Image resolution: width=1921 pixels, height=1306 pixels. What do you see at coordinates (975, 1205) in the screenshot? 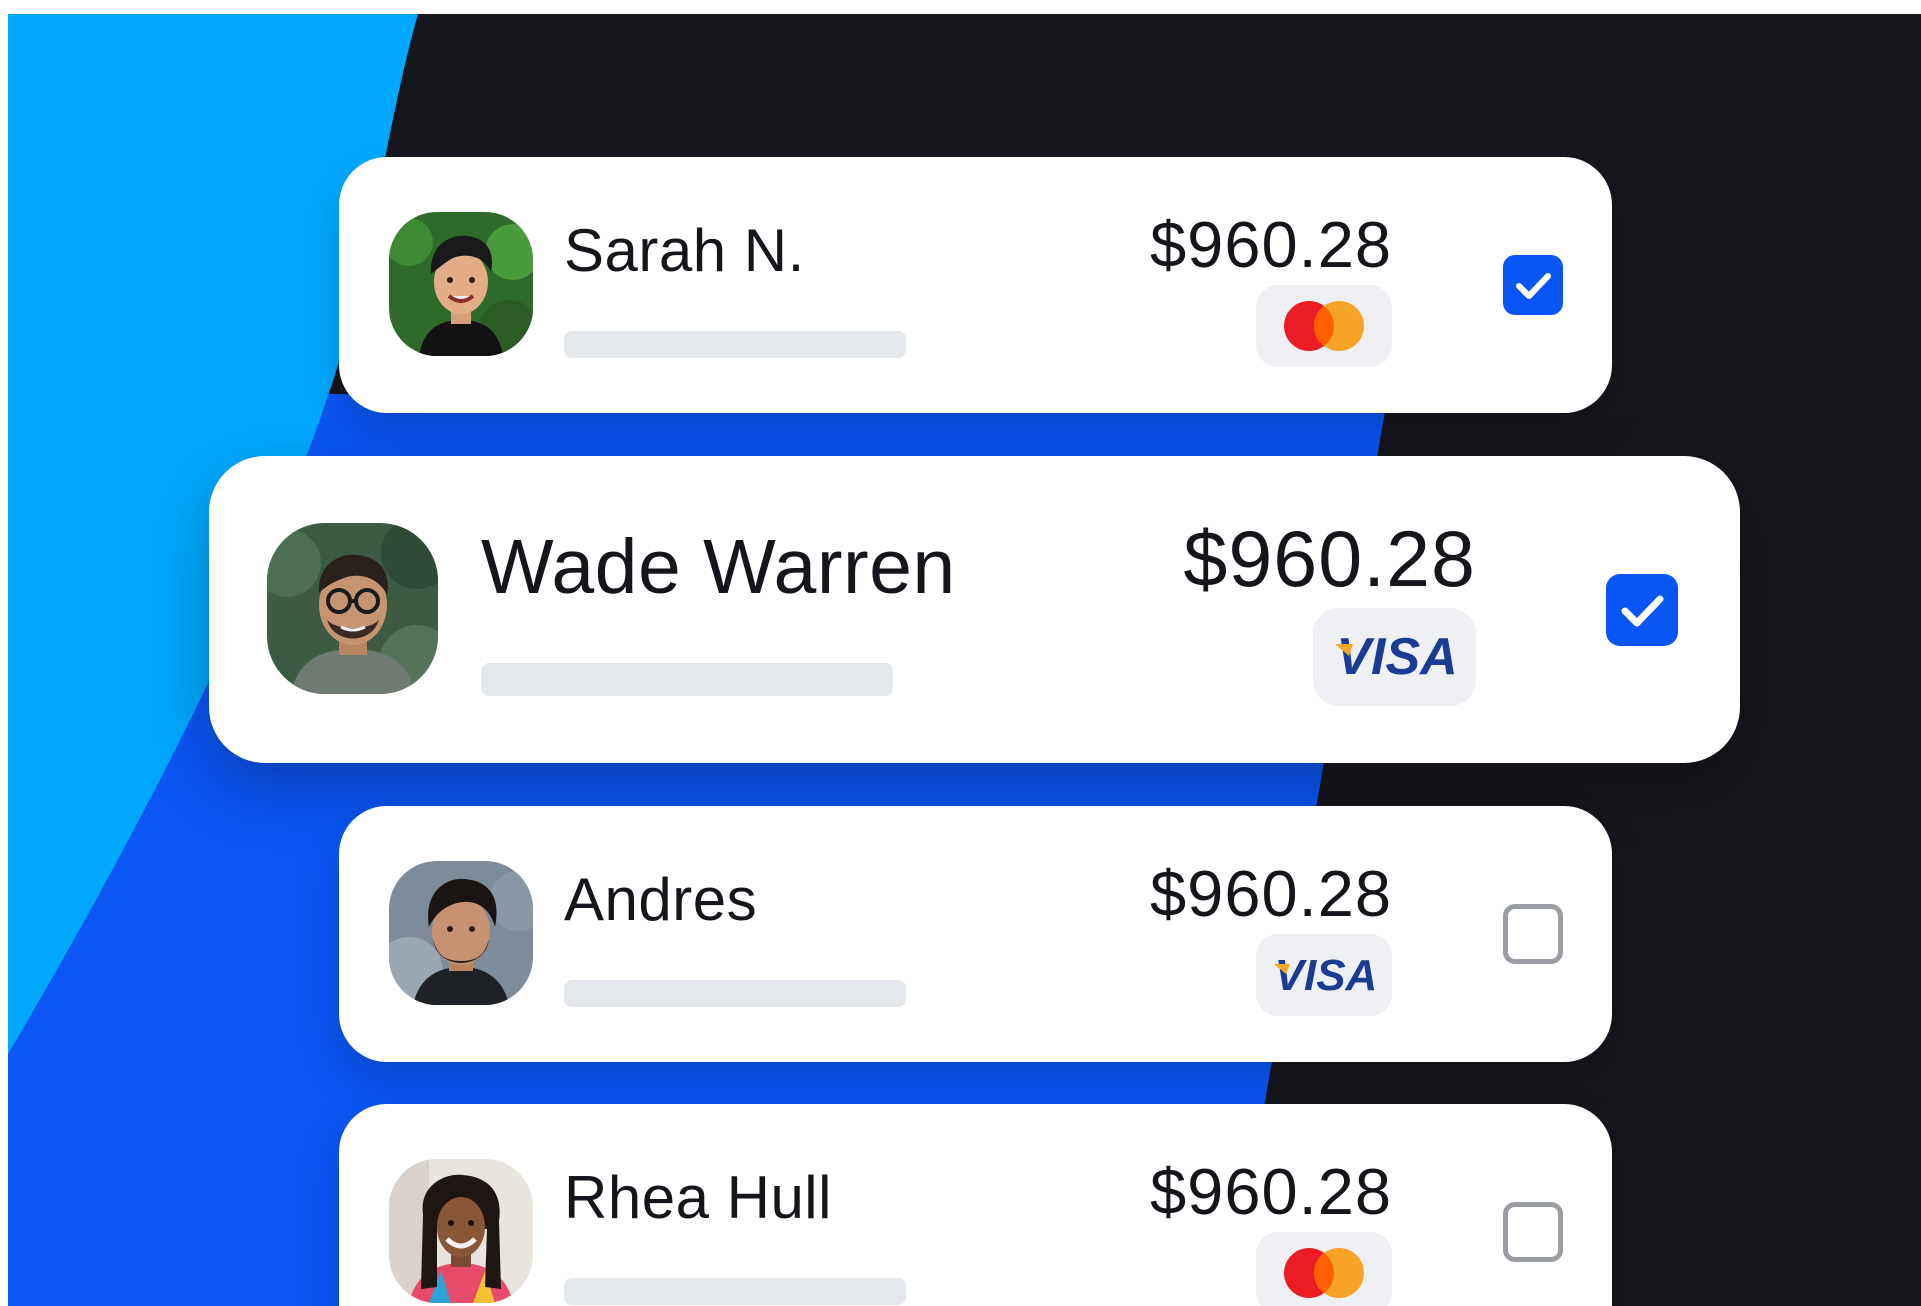
I see `transaction-card: Rhea Hull $960.28` at bounding box center [975, 1205].